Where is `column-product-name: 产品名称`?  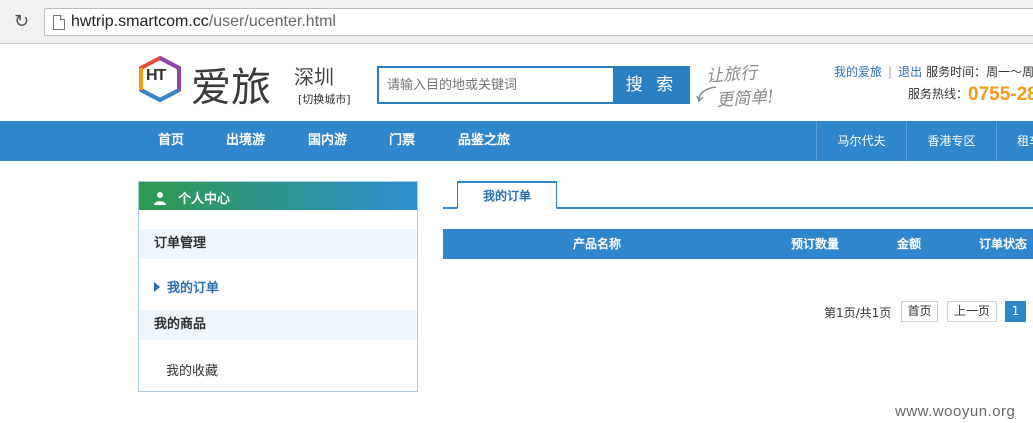 column-product-name: 产品名称 is located at coordinates (597, 244).